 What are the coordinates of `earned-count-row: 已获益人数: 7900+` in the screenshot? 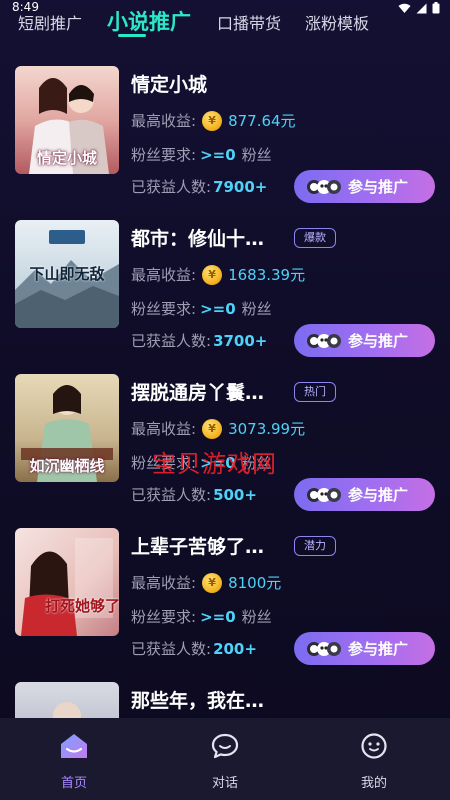 It's located at (199, 186).